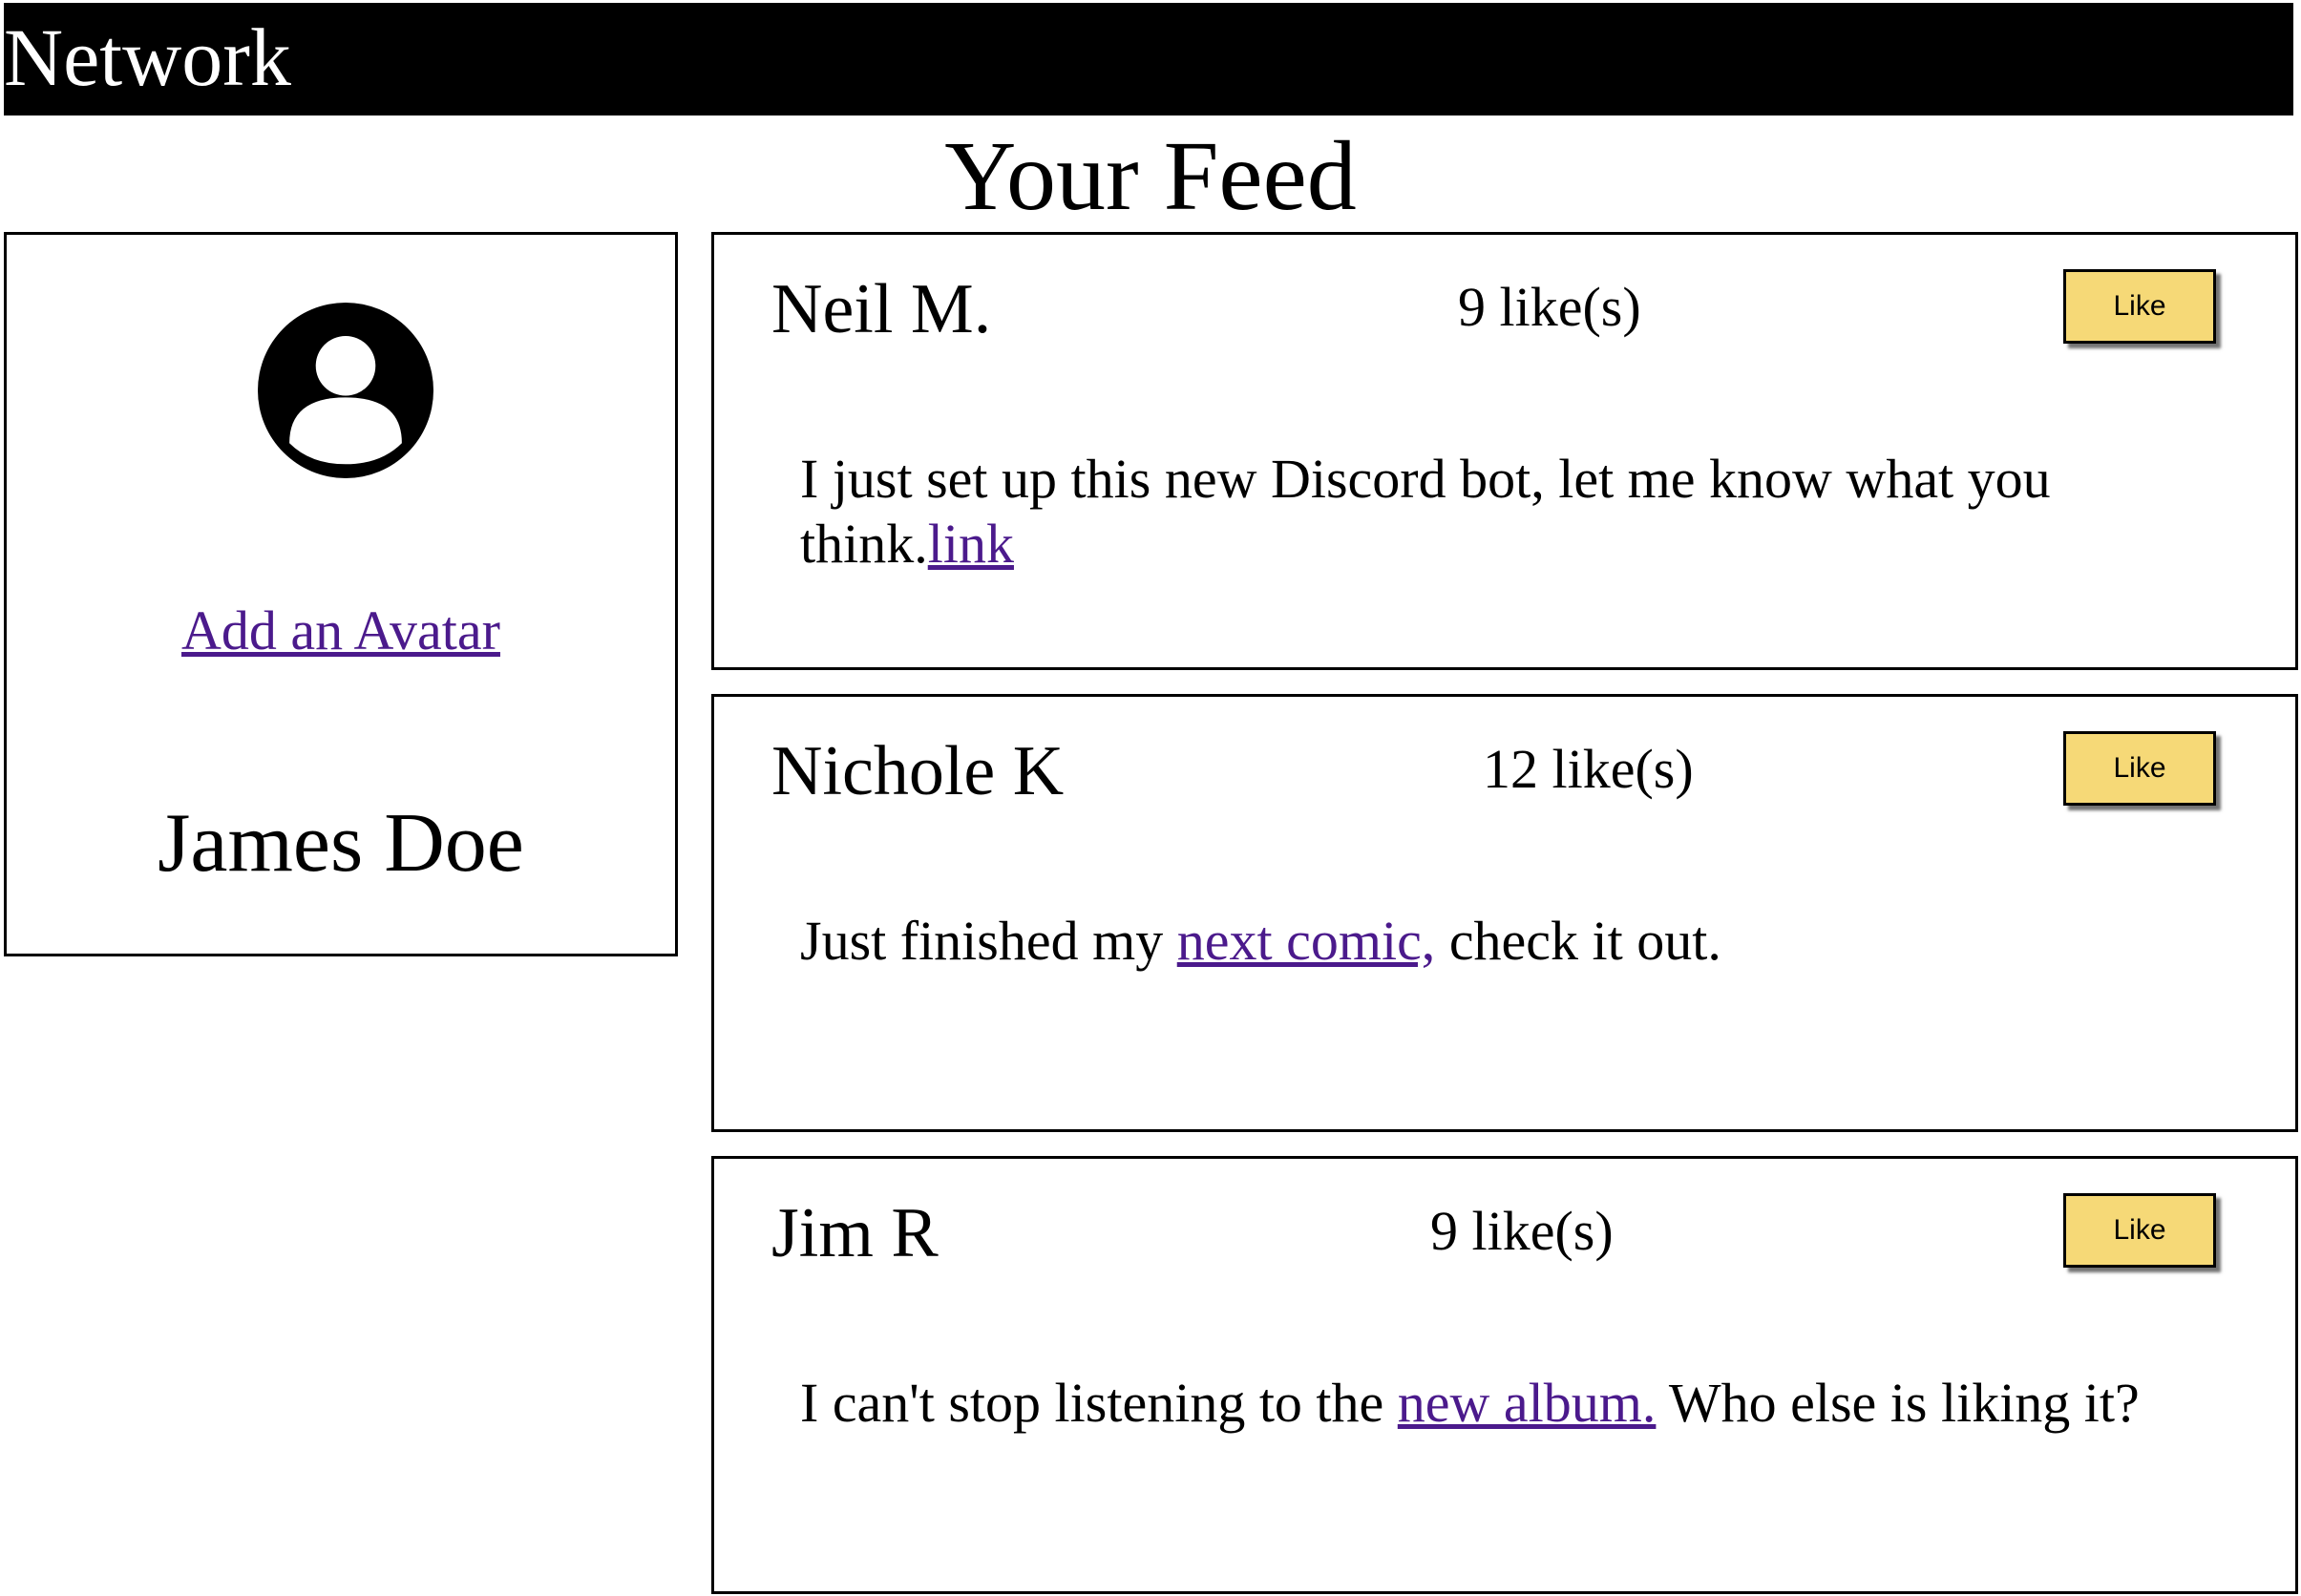 The image size is (2301, 1596). Describe the element at coordinates (148, 57) in the screenshot. I see `brand-title: Network` at that location.